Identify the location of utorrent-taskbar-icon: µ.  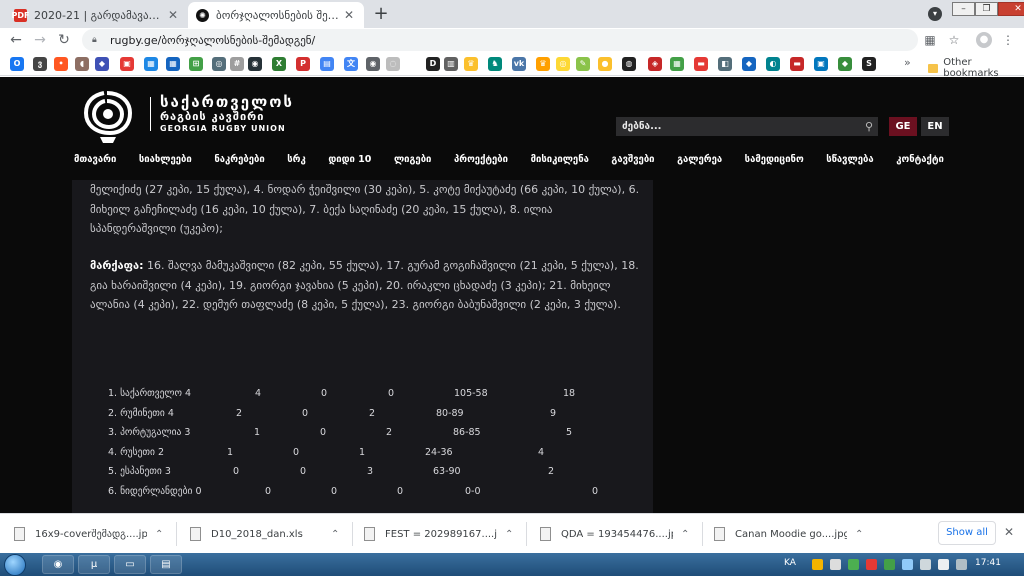
(94, 564).